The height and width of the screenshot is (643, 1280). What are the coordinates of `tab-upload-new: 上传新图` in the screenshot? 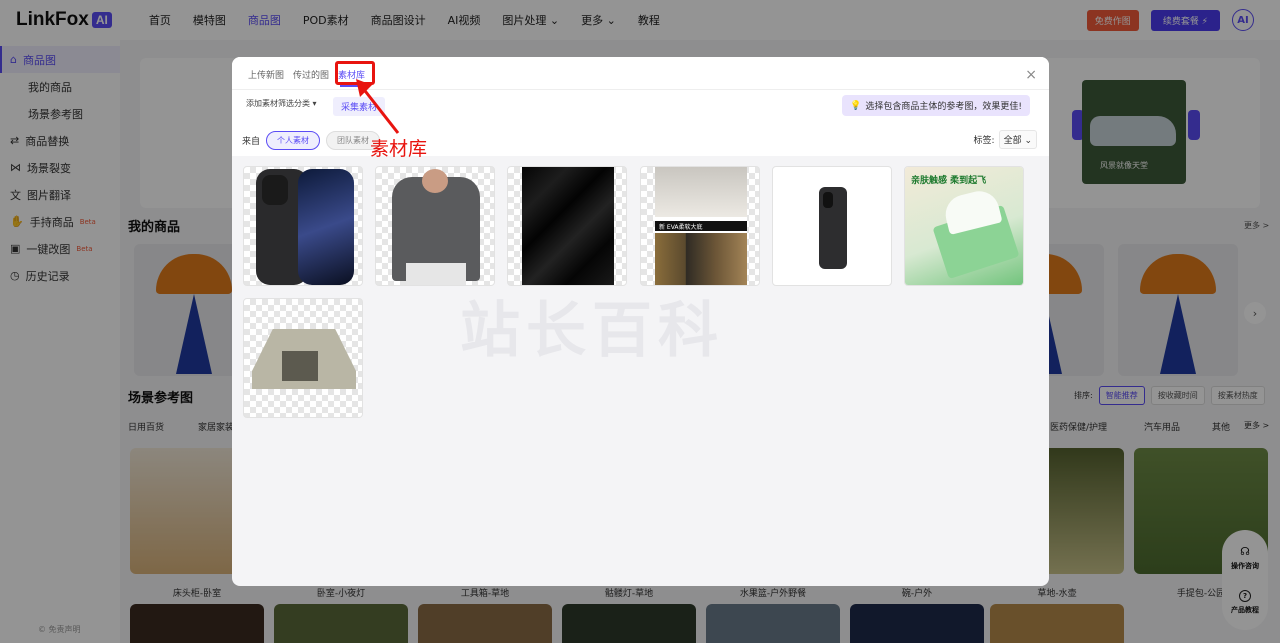 It's located at (266, 74).